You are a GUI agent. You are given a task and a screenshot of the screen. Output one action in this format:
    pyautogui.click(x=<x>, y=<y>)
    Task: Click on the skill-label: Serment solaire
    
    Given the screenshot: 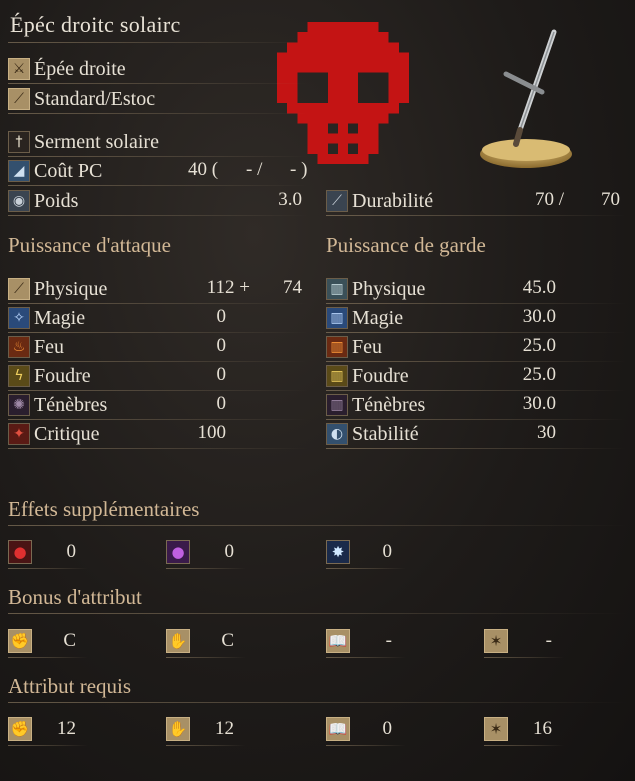 What is the action you would take?
    pyautogui.click(x=96, y=141)
    